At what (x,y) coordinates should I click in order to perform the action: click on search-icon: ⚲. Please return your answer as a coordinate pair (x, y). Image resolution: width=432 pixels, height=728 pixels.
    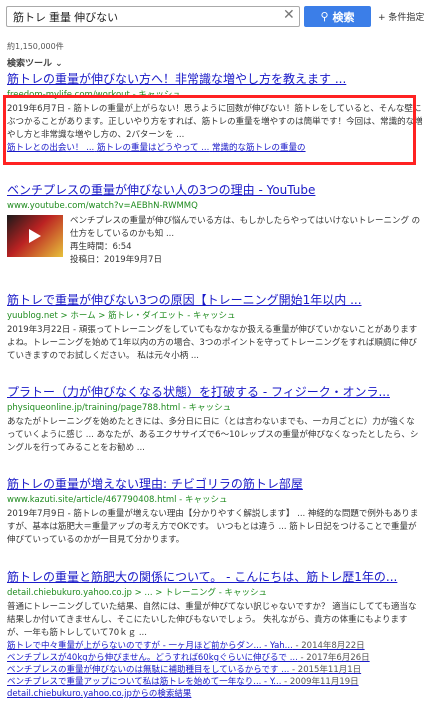
    Looking at the image, I should click on (324, 16).